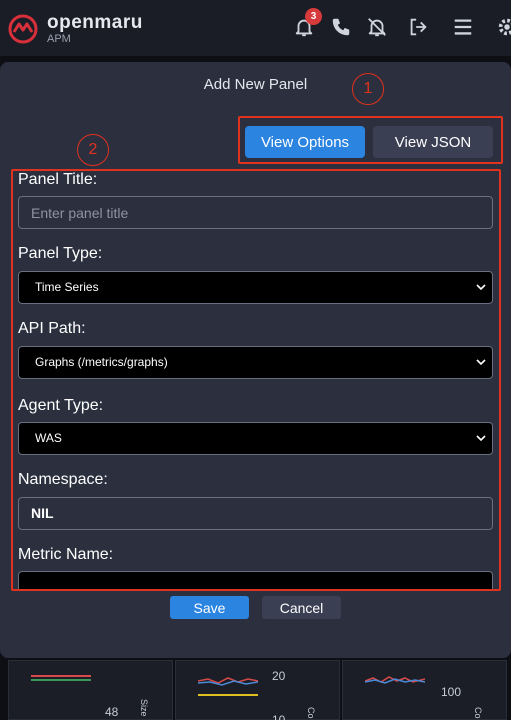 The width and height of the screenshot is (511, 720). What do you see at coordinates (313, 16) in the screenshot?
I see `notification-badge: 3` at bounding box center [313, 16].